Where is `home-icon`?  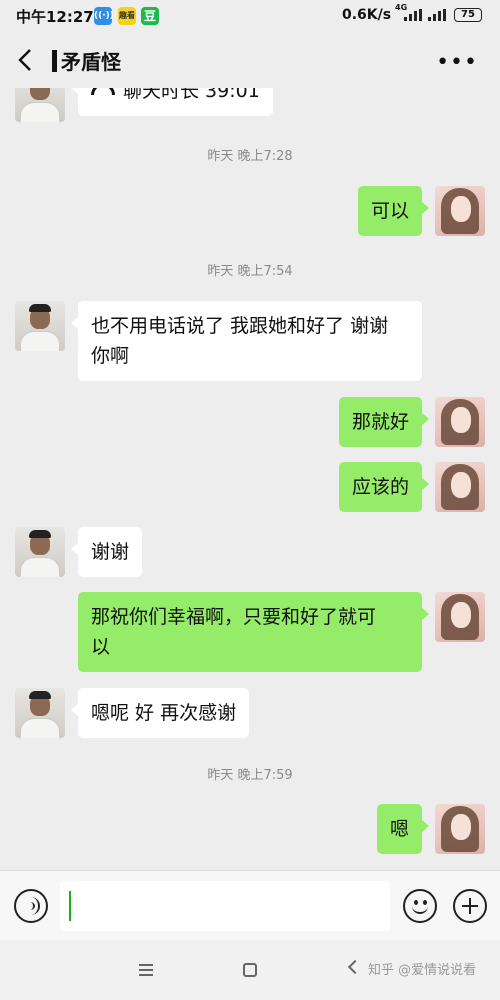 home-icon is located at coordinates (250, 970).